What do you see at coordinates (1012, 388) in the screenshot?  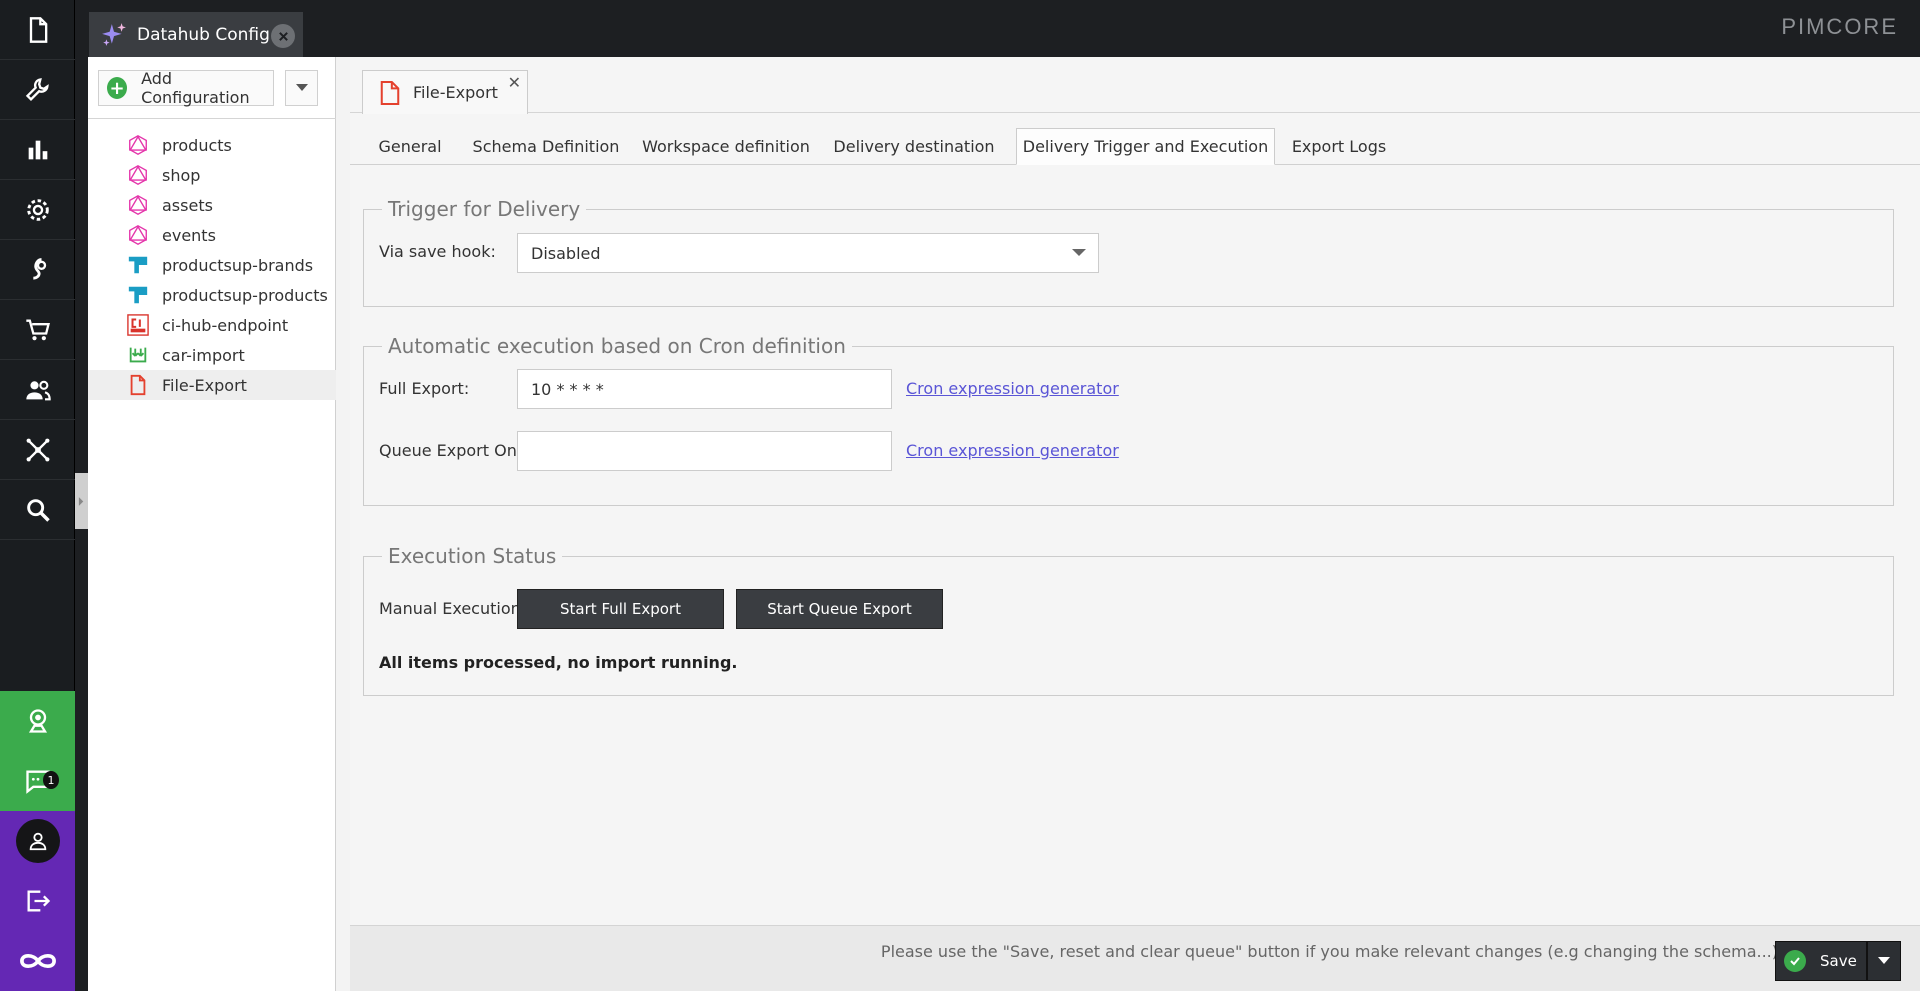 I see `cron-generator-link-full: Cron expression generator` at bounding box center [1012, 388].